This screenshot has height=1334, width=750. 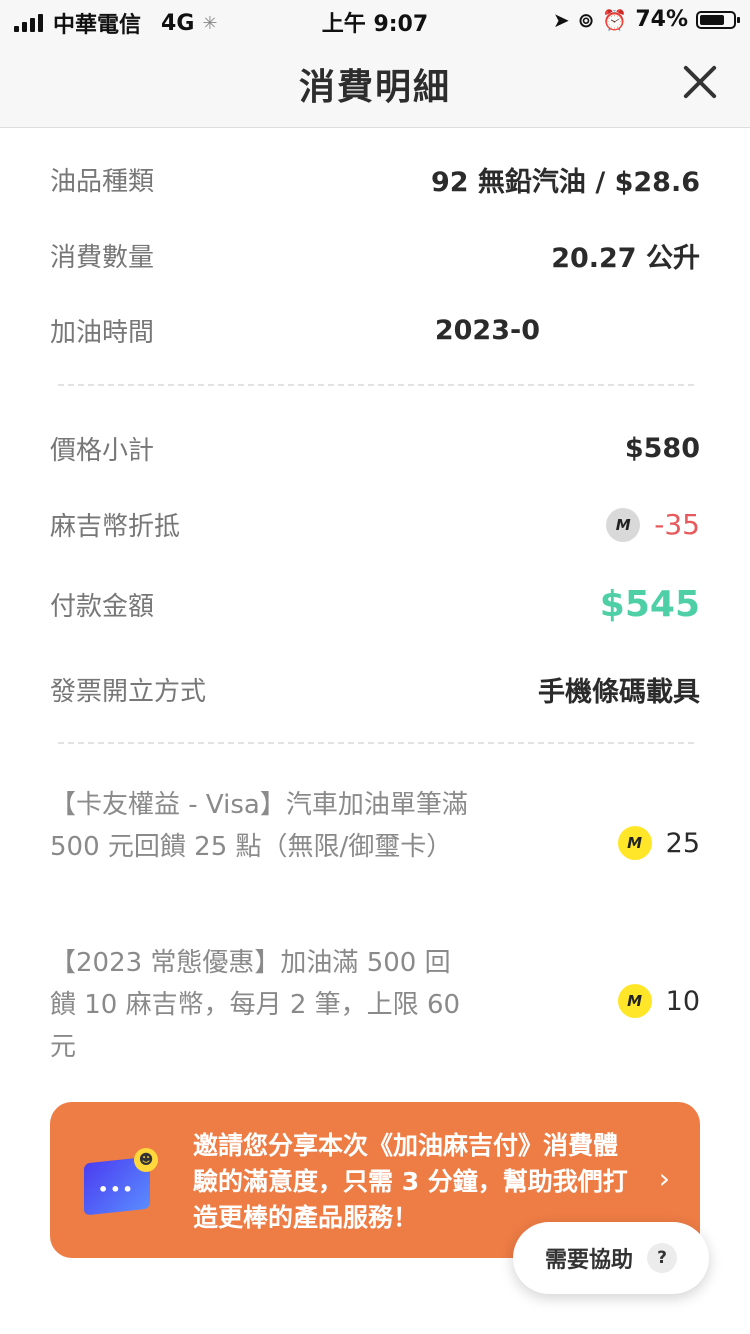 What do you see at coordinates (102, 182) in the screenshot?
I see `detail-label: 油品種類` at bounding box center [102, 182].